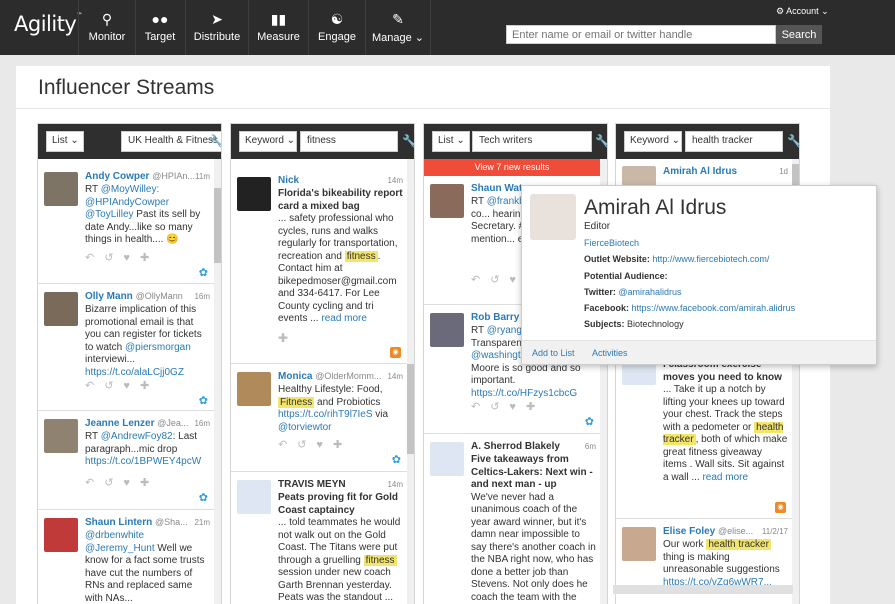 The image size is (895, 604). I want to click on stream-query-input: health tracker, so click(734, 141).